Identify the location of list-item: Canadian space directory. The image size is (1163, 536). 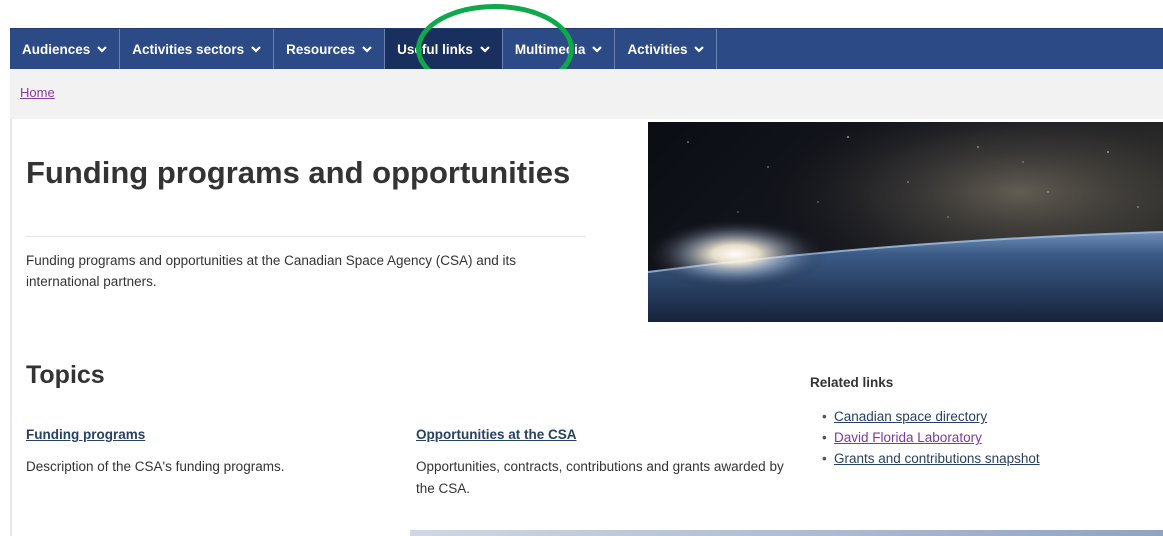
(931, 416).